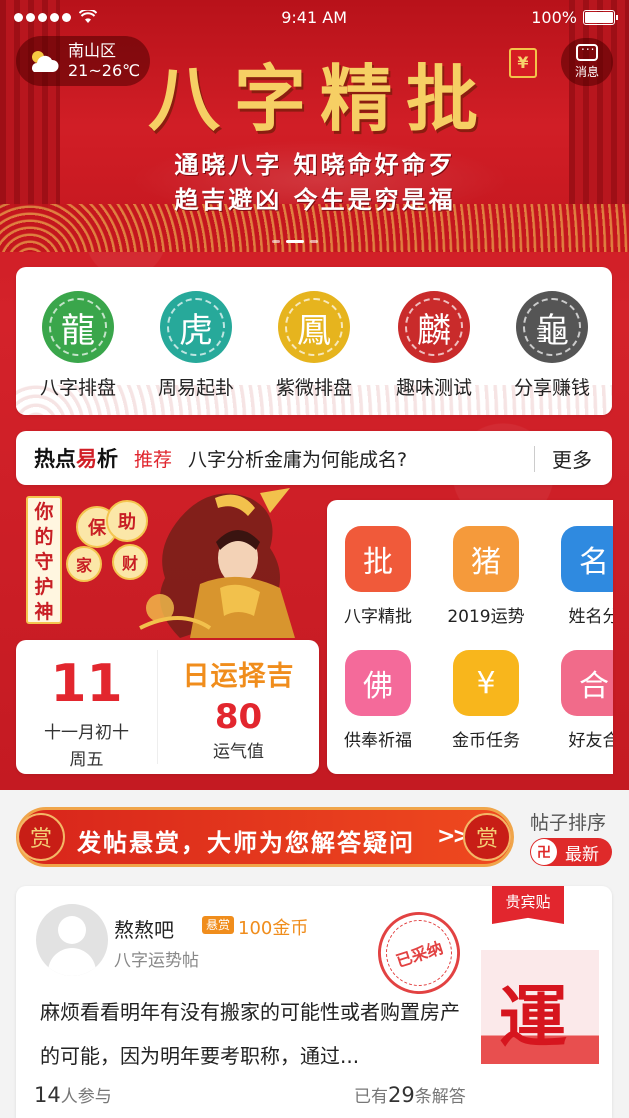 The width and height of the screenshot is (629, 1118). I want to click on feature-grid: 批八字精批猪 2019运势名姓名分佛供奉祈福 ¥ 金币任务合好友合, so click(470, 637).